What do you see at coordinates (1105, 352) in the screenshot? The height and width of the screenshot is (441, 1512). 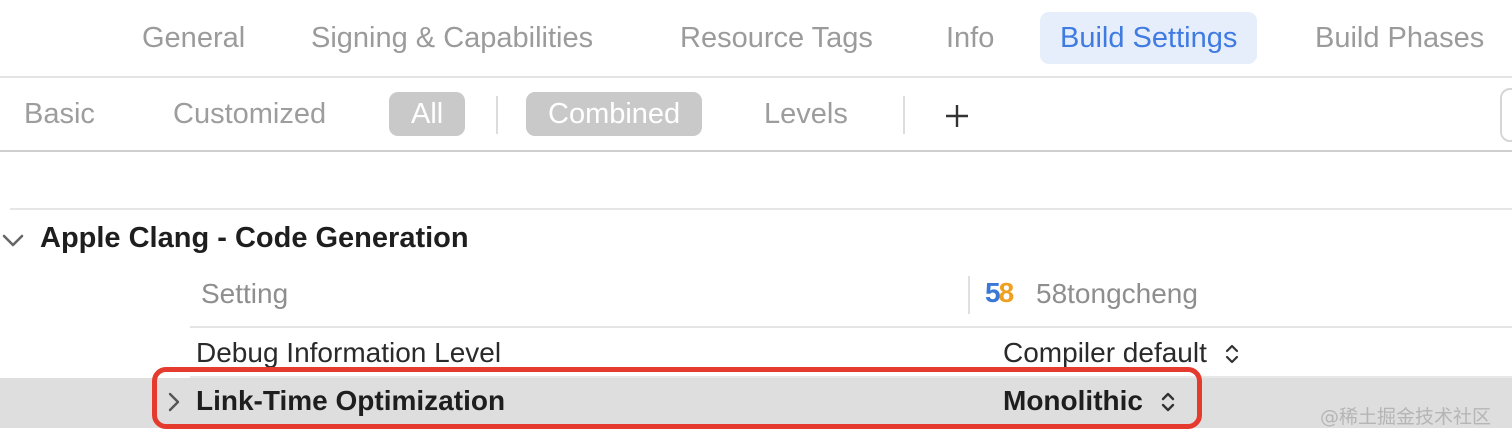 I see `setting-value-text: Compiler default` at bounding box center [1105, 352].